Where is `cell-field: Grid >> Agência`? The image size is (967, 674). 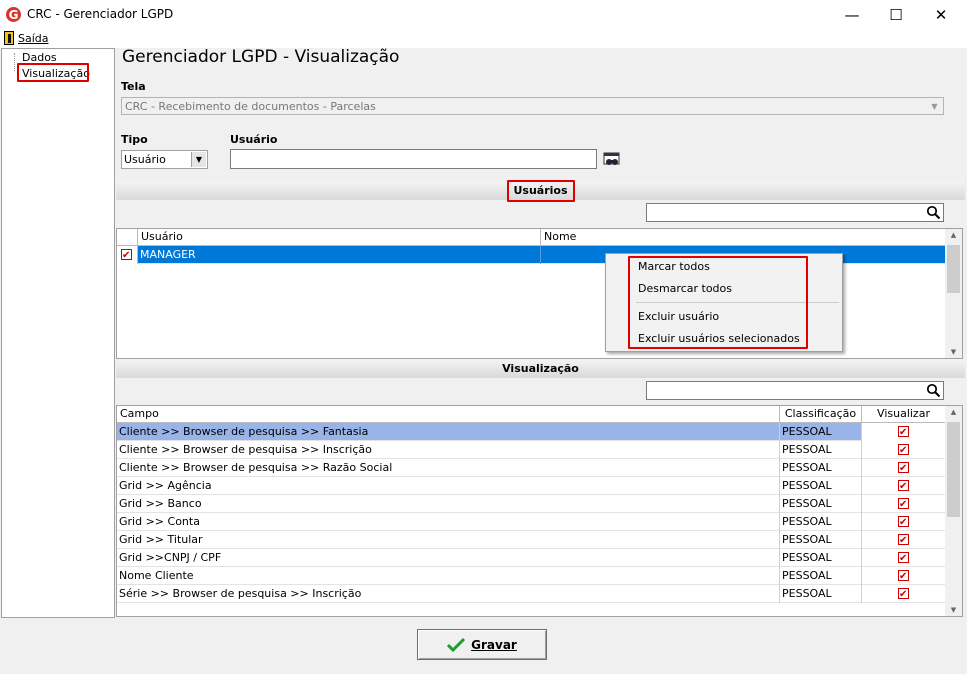
cell-field: Grid >> Agência is located at coordinates (448, 486).